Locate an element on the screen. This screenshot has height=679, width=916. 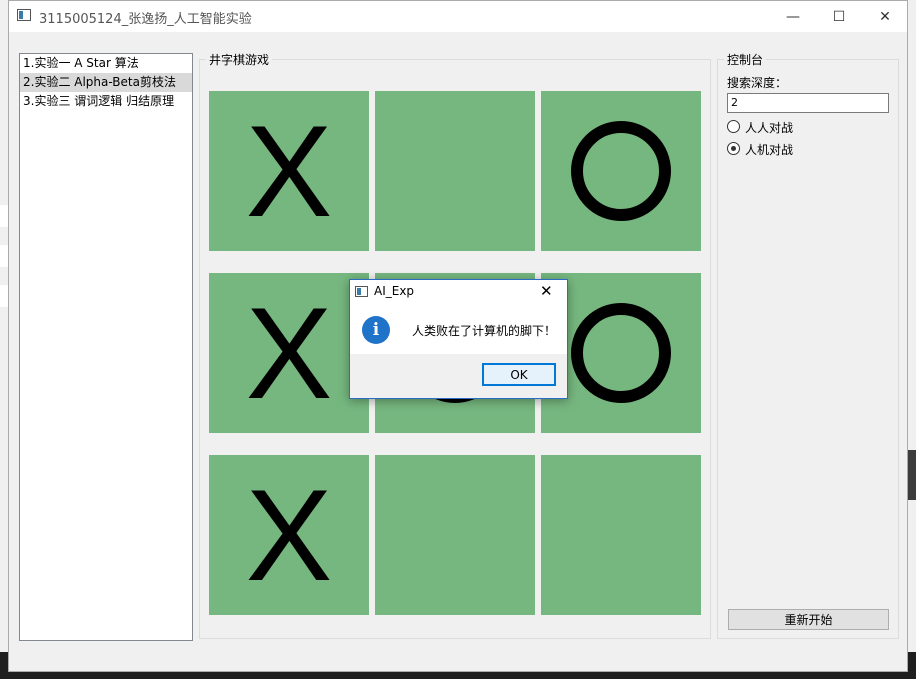
close-button: ✕ is located at coordinates (885, 16).